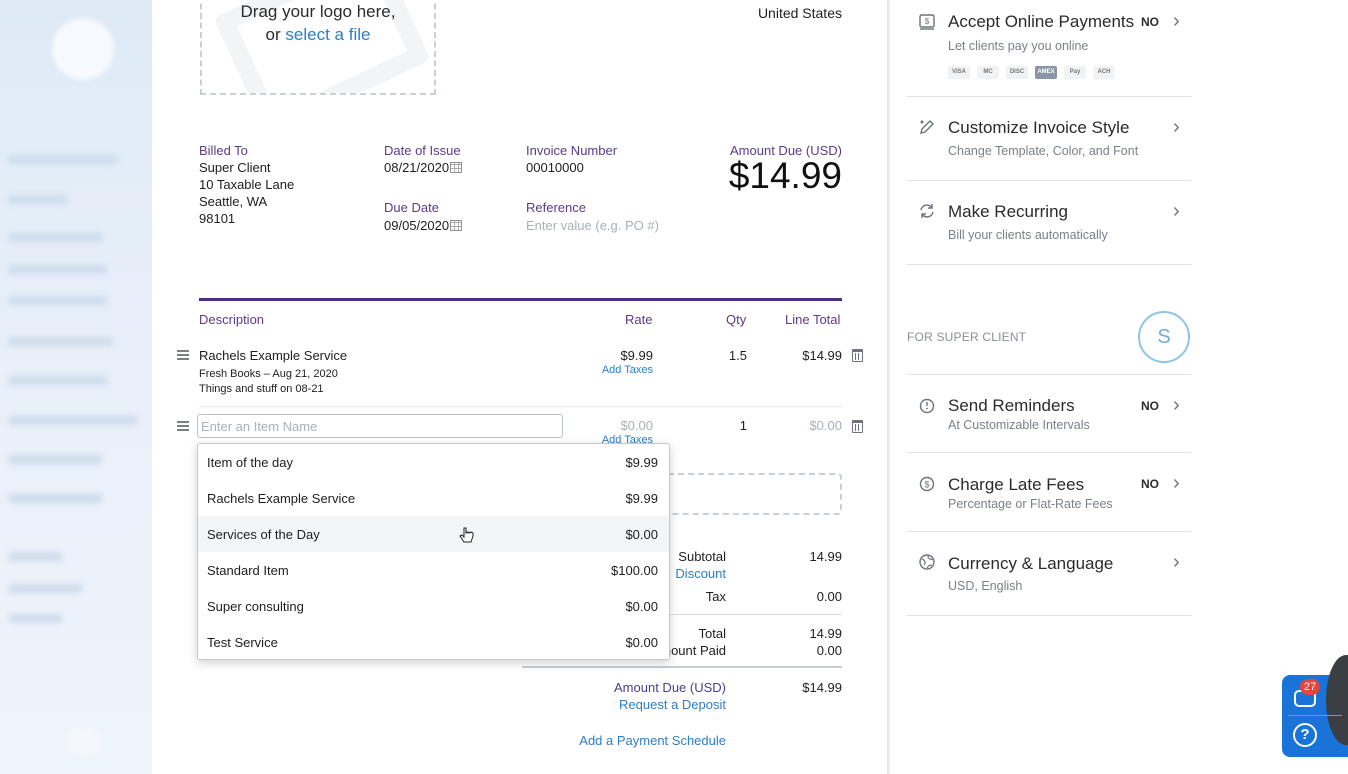 This screenshot has height=774, width=1348. I want to click on business-country: United States, so click(787, 13).